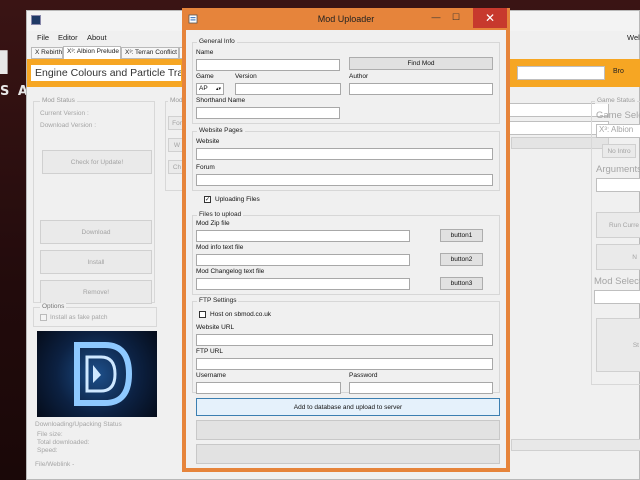  What do you see at coordinates (208, 141) in the screenshot?
I see `website-label: Website` at bounding box center [208, 141].